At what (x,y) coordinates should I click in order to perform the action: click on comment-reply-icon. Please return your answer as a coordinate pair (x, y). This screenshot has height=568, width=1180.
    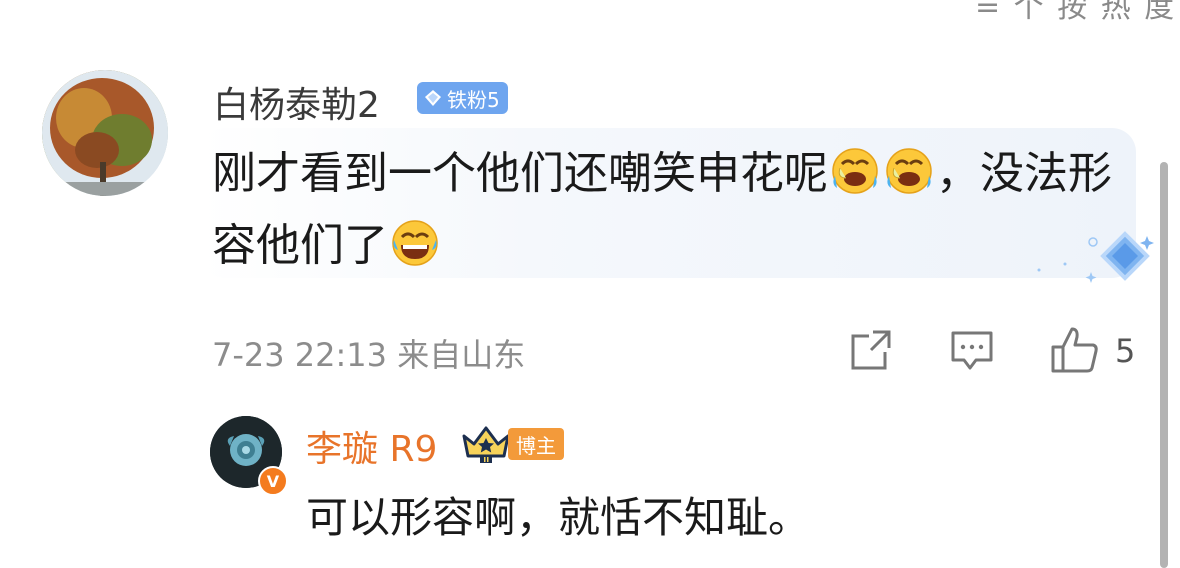
    Looking at the image, I should click on (972, 350).